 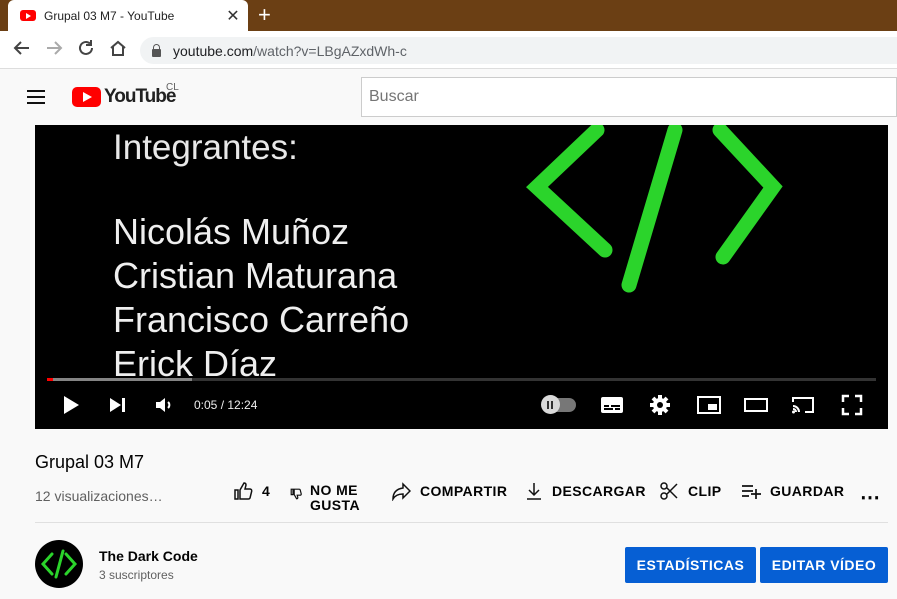 I want to click on fullscreen-button, so click(x=852, y=405).